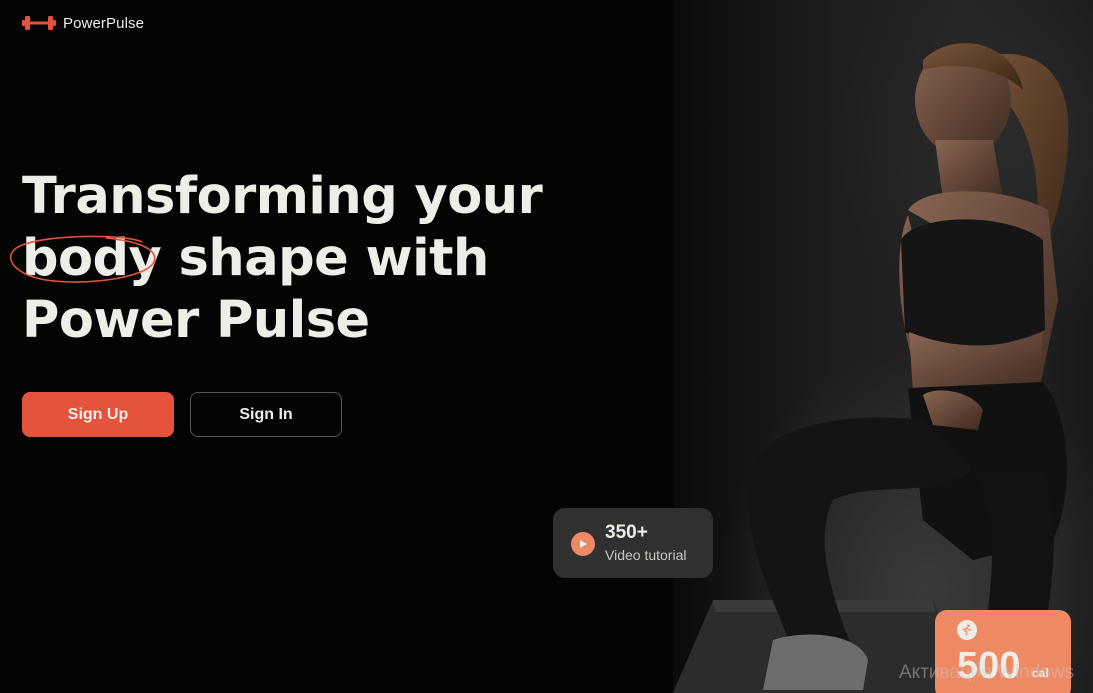 The height and width of the screenshot is (693, 1093). What do you see at coordinates (646, 555) in the screenshot?
I see `video-label: Video tutorial` at bounding box center [646, 555].